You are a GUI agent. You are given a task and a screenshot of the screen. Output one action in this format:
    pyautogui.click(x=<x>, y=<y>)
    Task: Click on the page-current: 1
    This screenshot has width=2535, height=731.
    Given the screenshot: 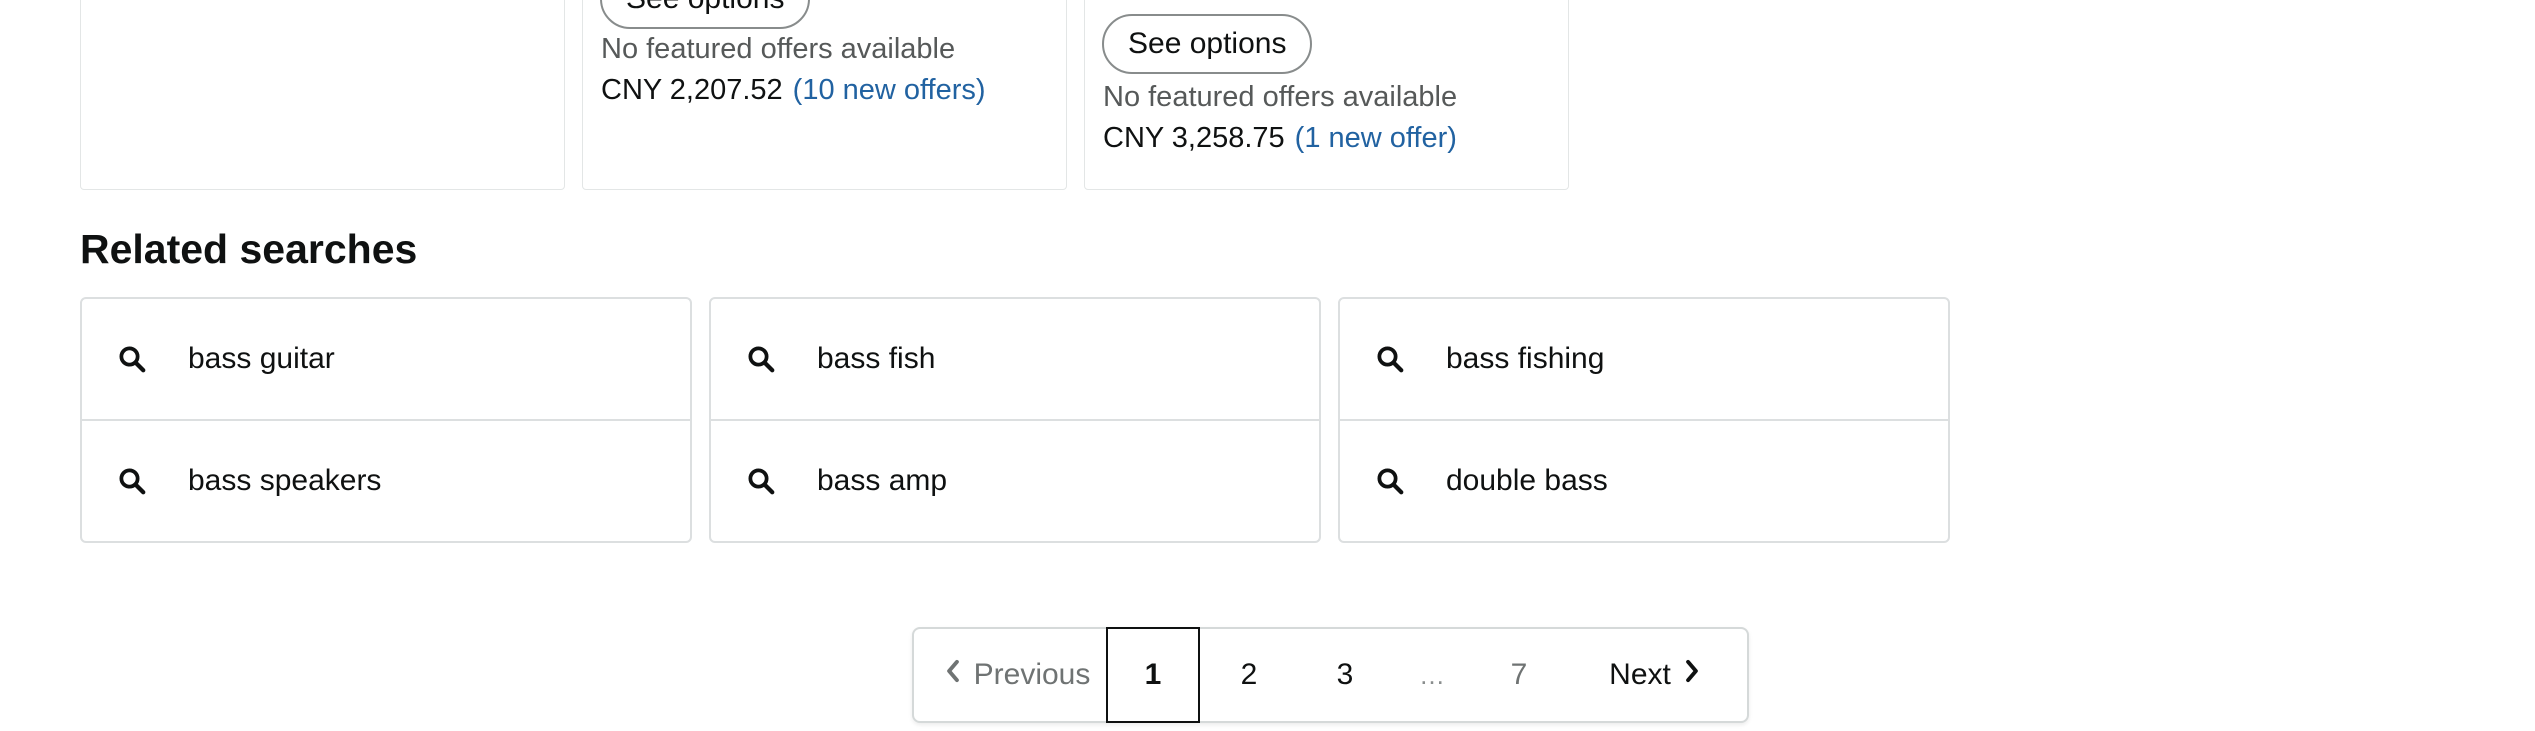 What is the action you would take?
    pyautogui.click(x=1153, y=675)
    